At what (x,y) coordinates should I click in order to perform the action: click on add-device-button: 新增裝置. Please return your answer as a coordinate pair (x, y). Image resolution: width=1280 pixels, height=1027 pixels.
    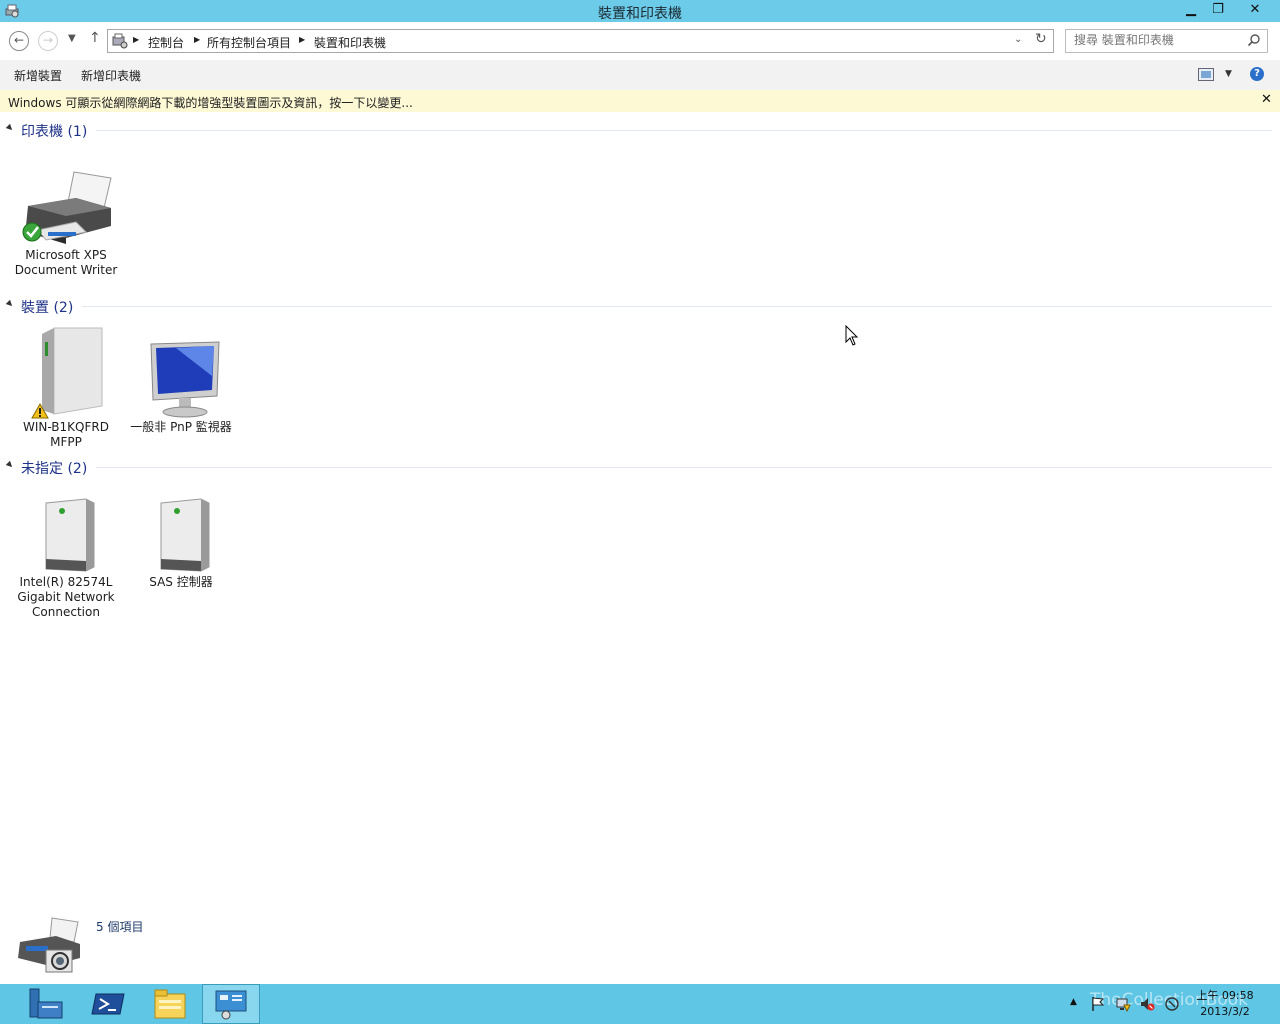
    Looking at the image, I should click on (38, 75).